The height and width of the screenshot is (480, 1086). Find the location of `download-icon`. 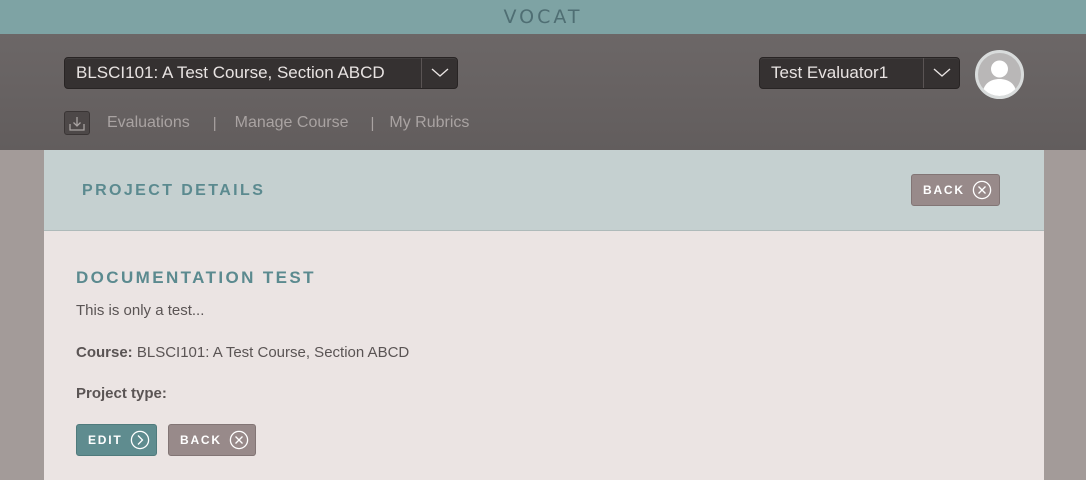

download-icon is located at coordinates (77, 123).